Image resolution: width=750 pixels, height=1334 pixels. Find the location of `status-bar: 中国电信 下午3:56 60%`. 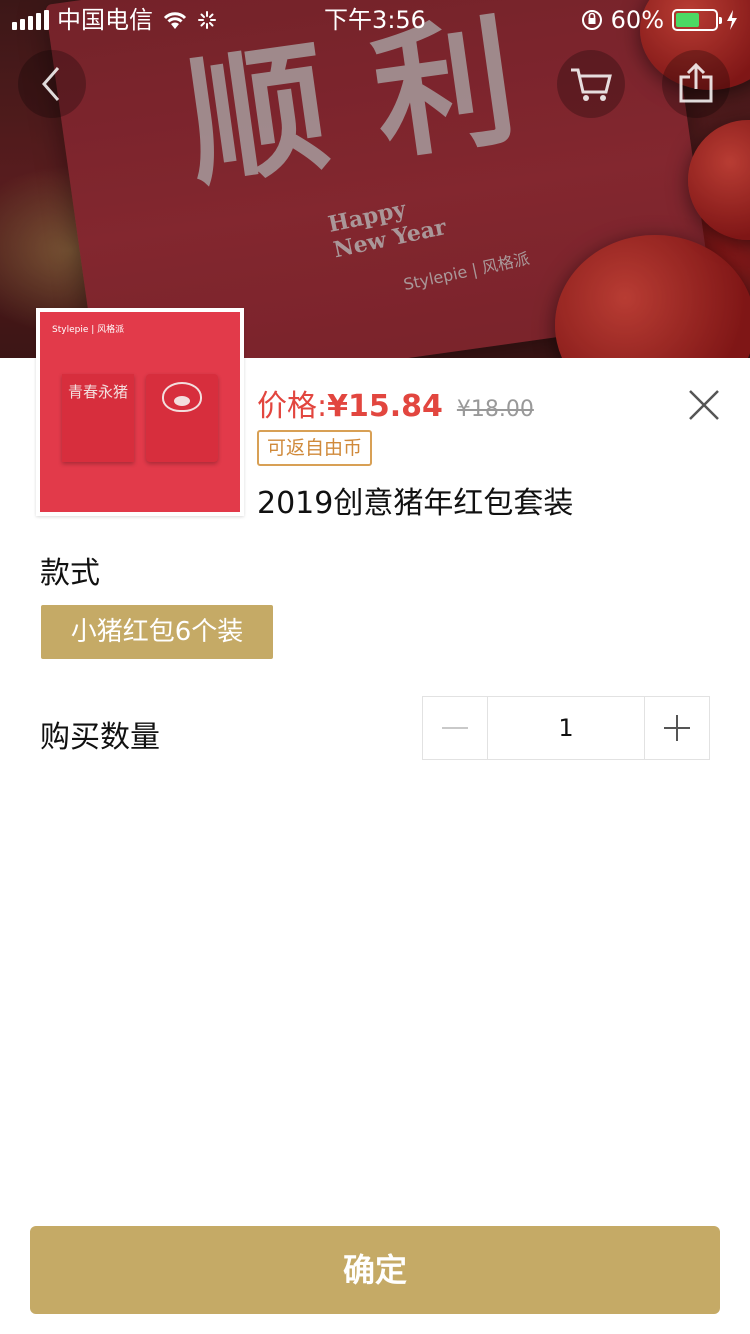

status-bar: 中国电信 下午3:56 60% is located at coordinates (375, 20).